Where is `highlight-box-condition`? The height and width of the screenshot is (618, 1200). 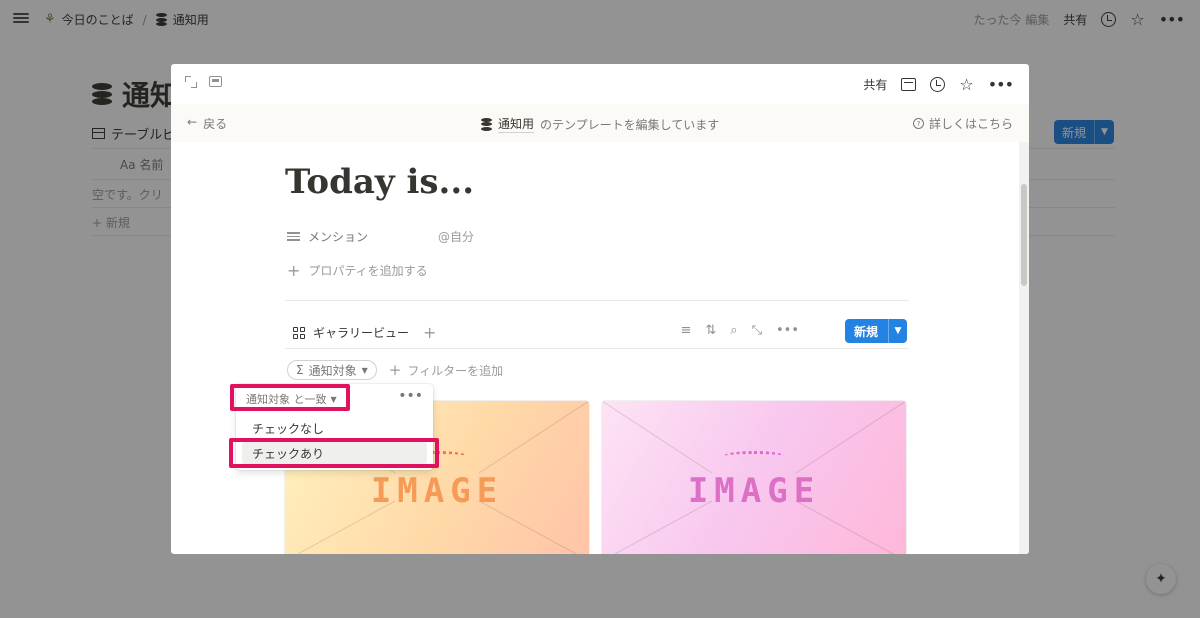
highlight-box-condition is located at coordinates (290, 397).